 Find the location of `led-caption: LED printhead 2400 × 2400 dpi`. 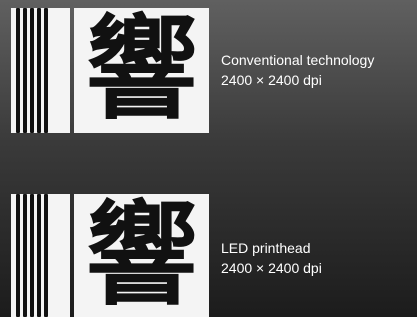

led-caption: LED printhead 2400 × 2400 dpi is located at coordinates (271, 258).